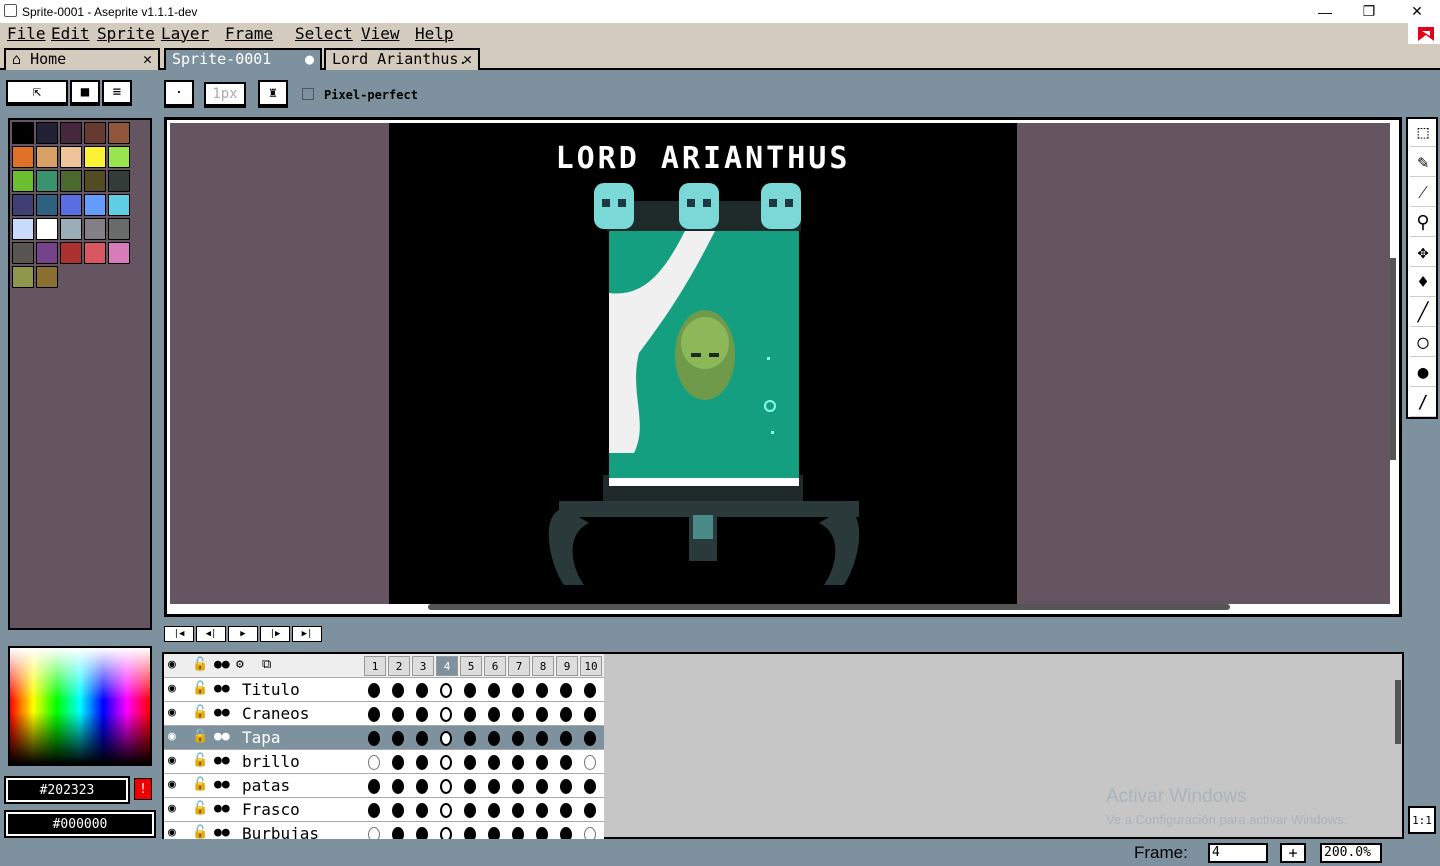  What do you see at coordinates (829, 607) in the screenshot?
I see `canvas-horizontal-scrollbar` at bounding box center [829, 607].